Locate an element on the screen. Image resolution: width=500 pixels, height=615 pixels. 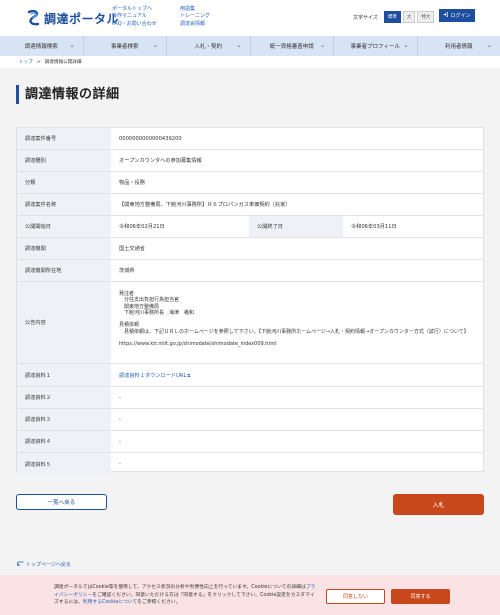
font-size-label: 文字サイズ is located at coordinates (365, 17).